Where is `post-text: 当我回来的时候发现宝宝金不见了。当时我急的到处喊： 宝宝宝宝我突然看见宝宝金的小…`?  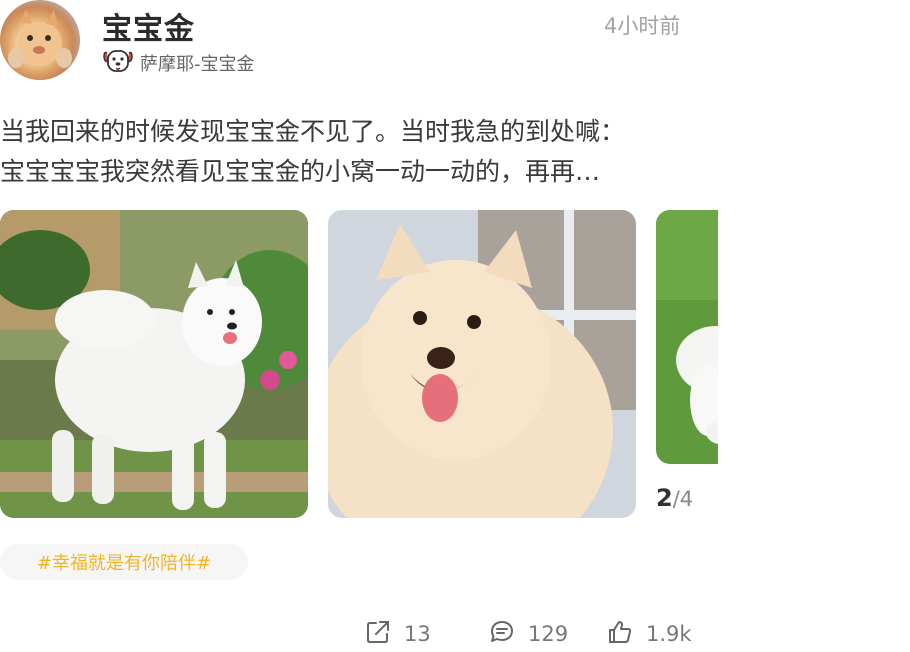
post-text: 当我回来的时候发现宝宝金不见了。当时我急的到处喊： 宝宝宝宝我突然看见宝宝金的小… is located at coordinates (345, 152).